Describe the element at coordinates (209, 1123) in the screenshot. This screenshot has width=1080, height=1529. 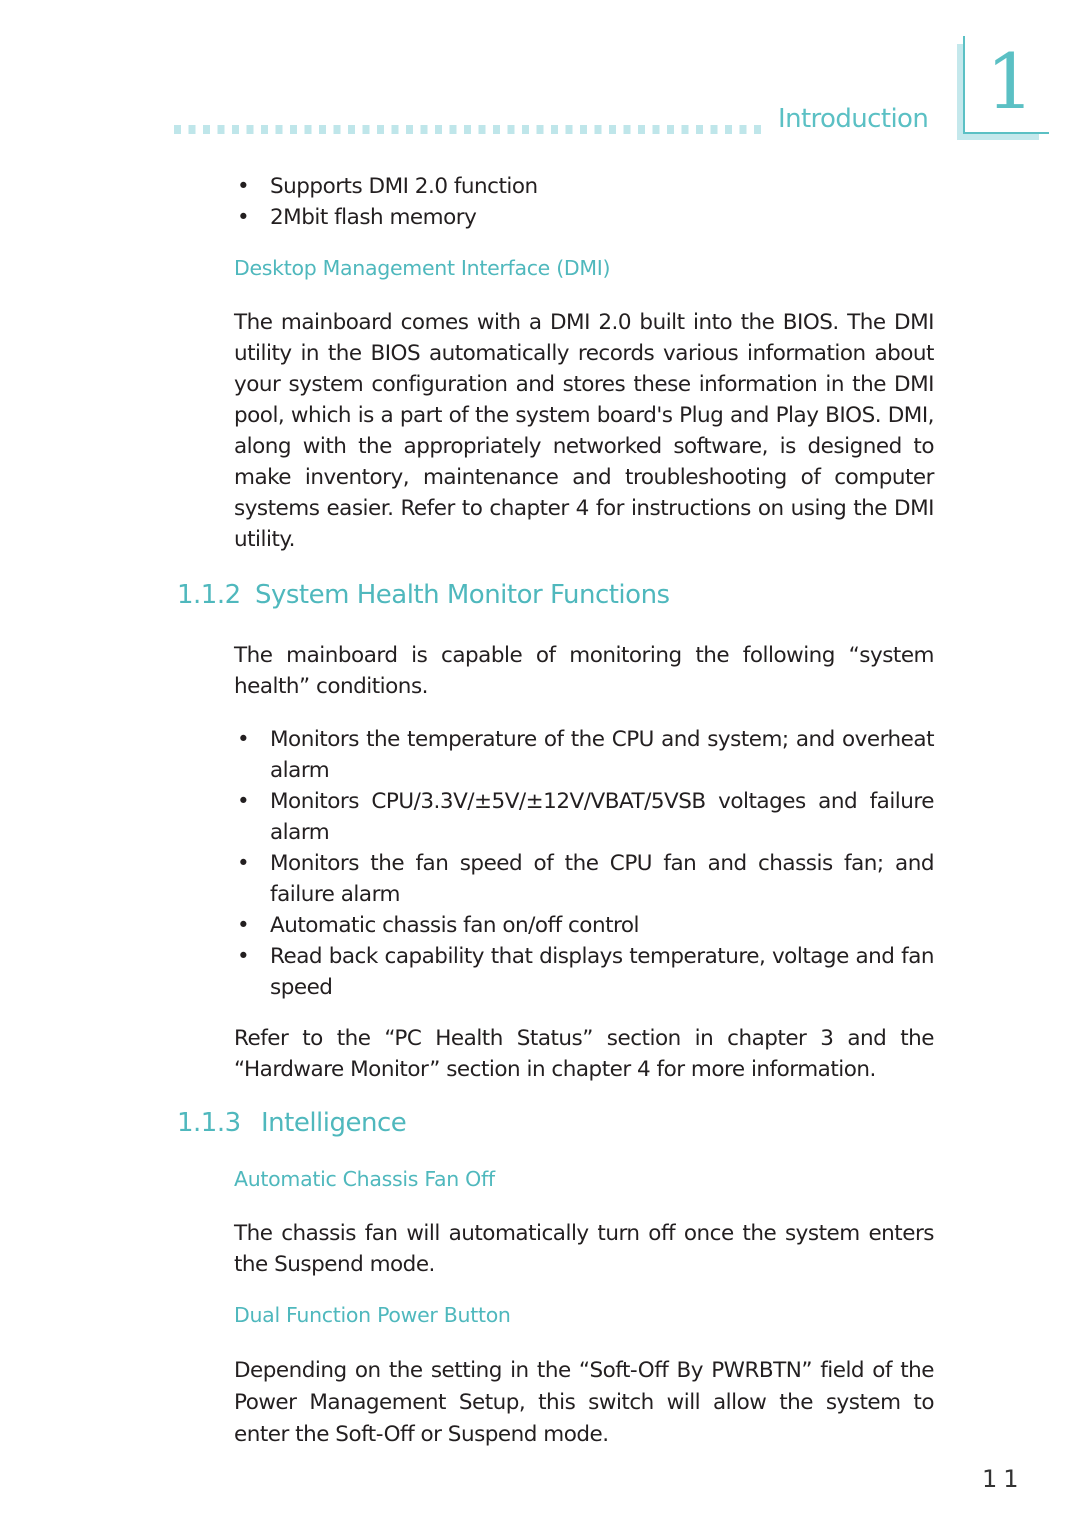
I see `section-number: 1.1.3` at that location.